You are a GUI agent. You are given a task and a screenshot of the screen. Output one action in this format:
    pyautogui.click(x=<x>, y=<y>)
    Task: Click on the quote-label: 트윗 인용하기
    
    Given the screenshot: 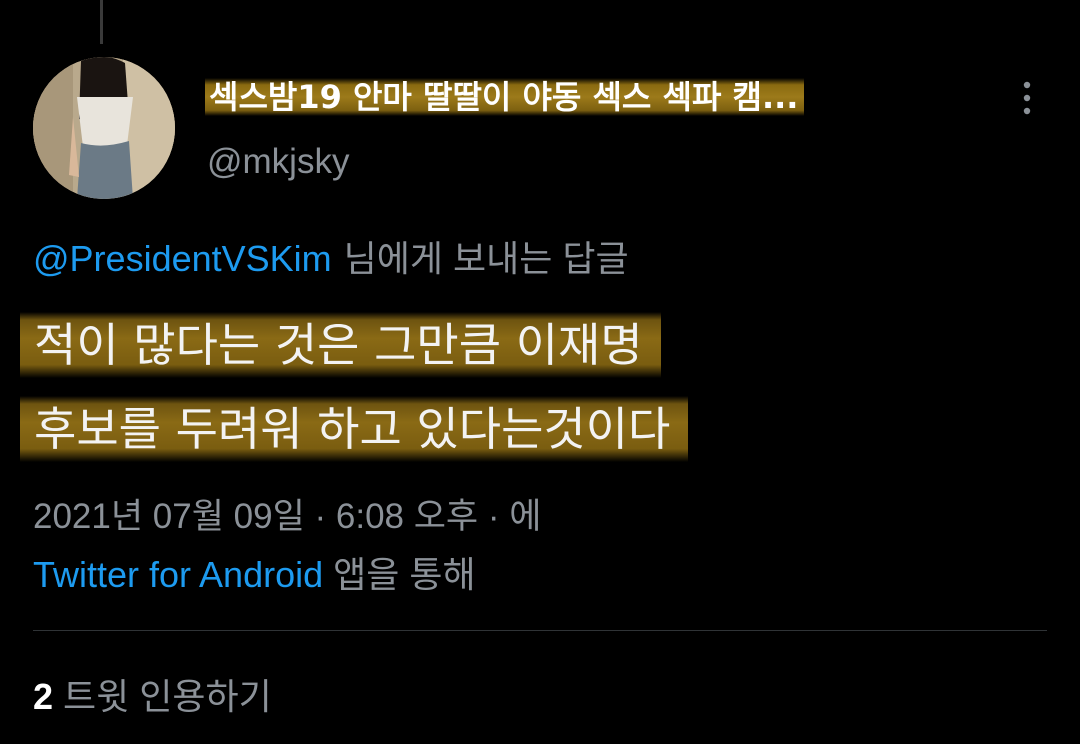 What is the action you would take?
    pyautogui.click(x=167, y=696)
    